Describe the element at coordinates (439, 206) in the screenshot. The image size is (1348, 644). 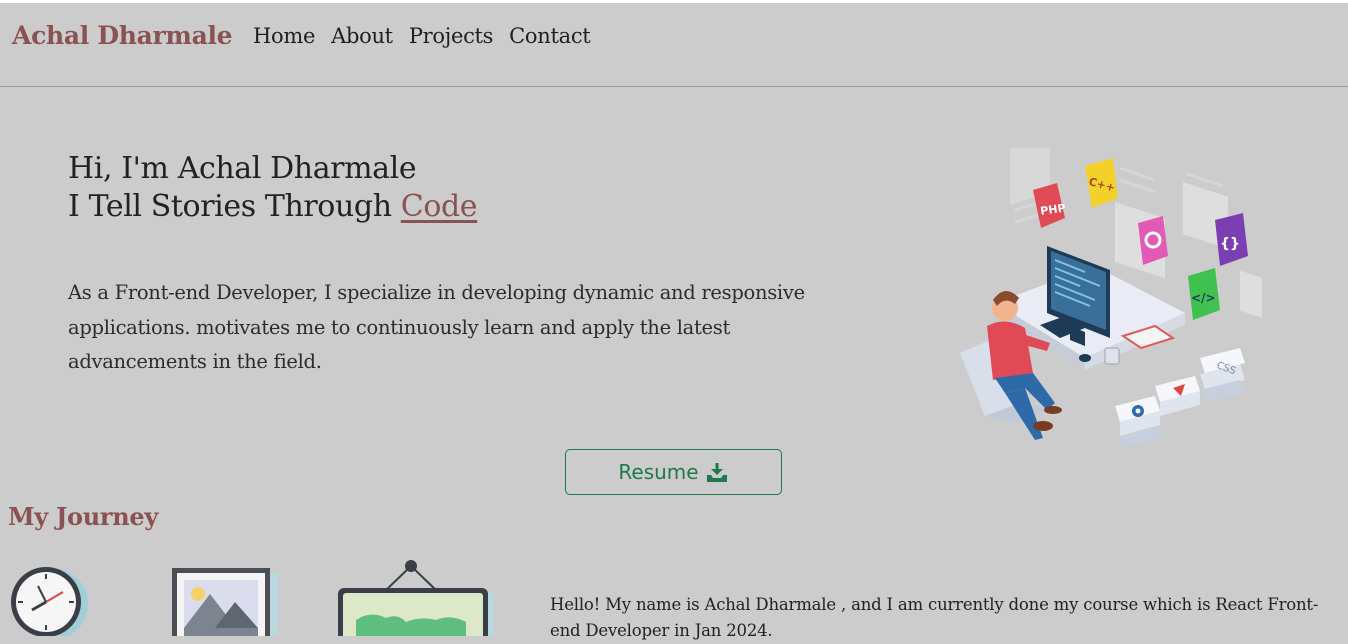
I see `code-highlight: Code` at that location.